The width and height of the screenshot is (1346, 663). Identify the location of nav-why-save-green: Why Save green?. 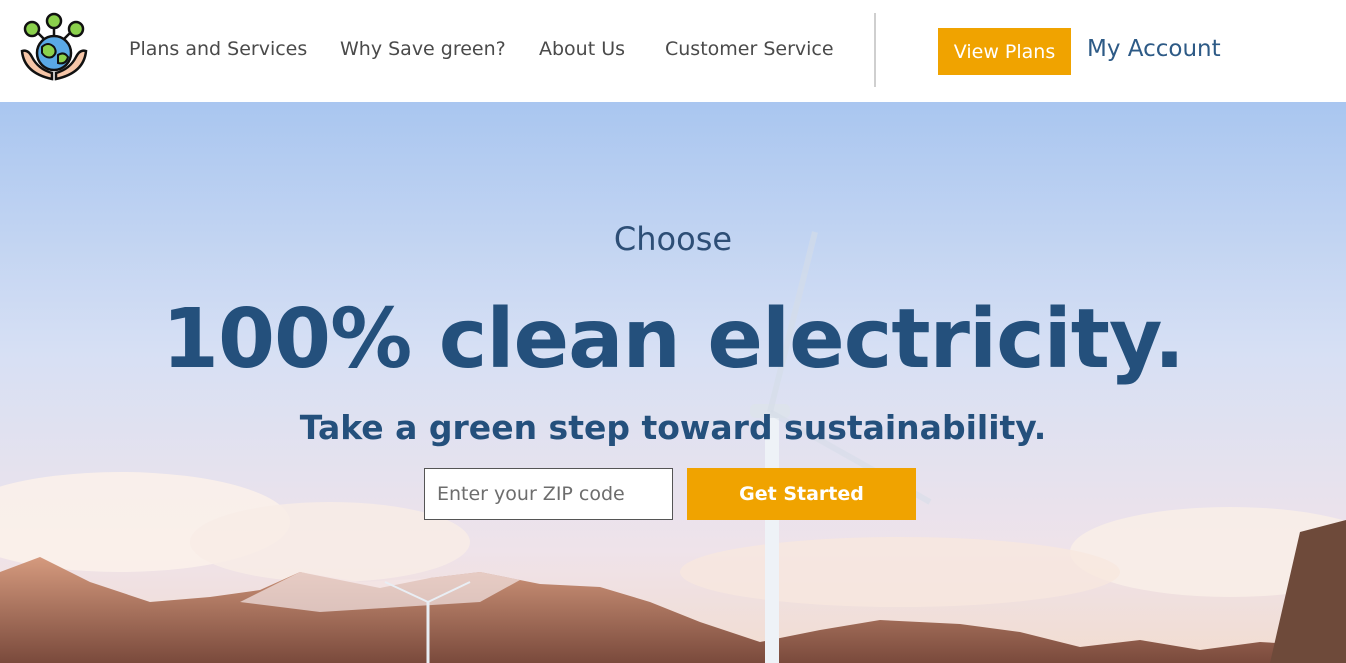
(423, 49).